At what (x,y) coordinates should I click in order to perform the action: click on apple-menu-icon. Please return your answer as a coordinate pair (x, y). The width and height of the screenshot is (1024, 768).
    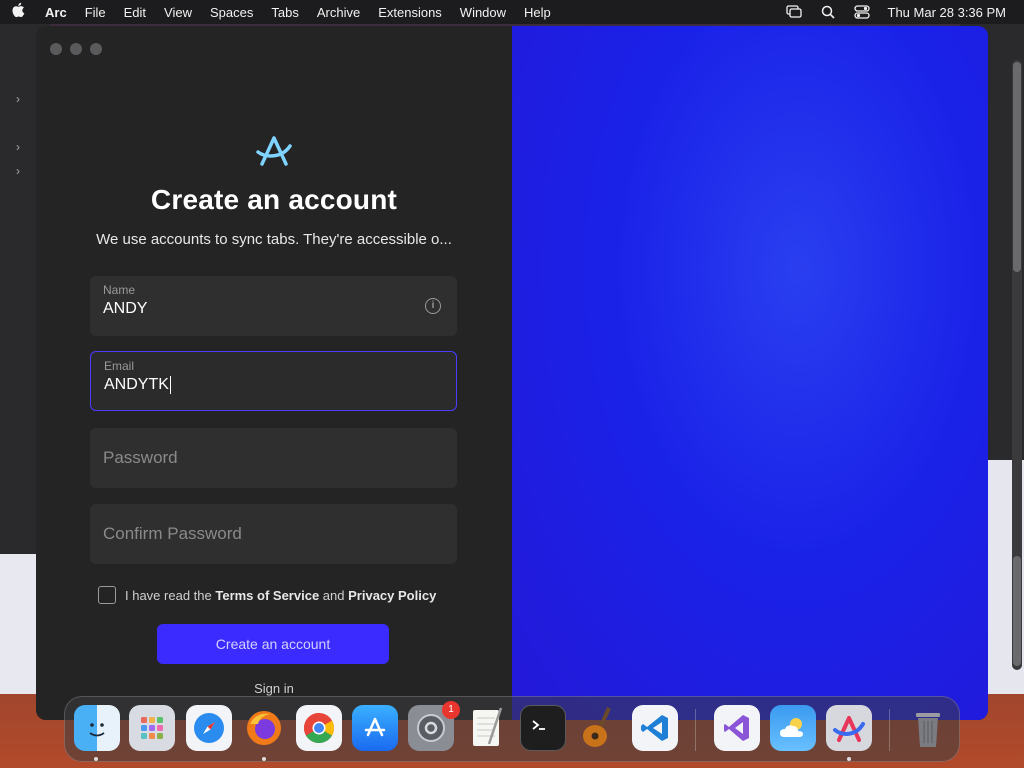
    Looking at the image, I should click on (18, 12).